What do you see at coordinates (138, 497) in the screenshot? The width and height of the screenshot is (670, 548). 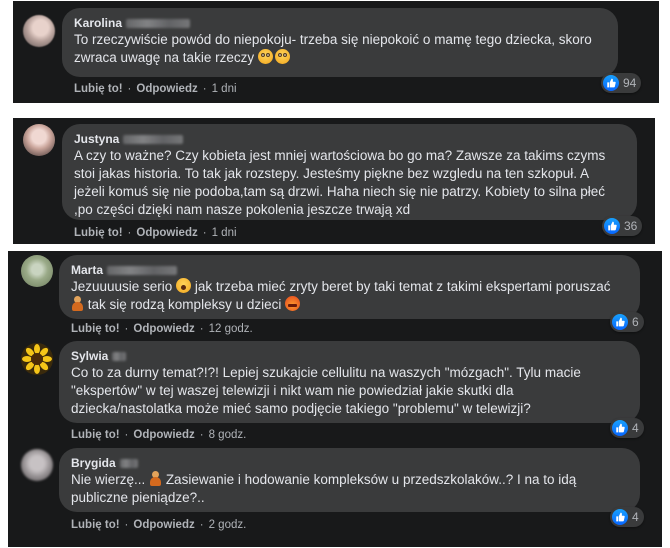 I see `comment-line: publiczne pieniądze?..` at bounding box center [138, 497].